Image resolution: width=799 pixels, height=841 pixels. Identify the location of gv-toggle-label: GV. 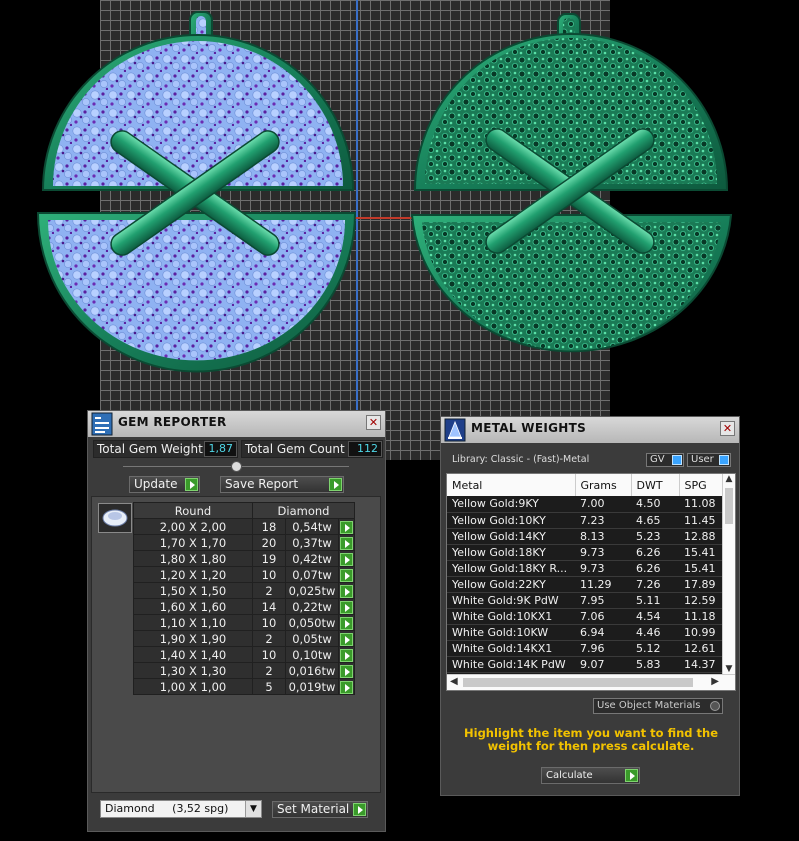
(657, 459).